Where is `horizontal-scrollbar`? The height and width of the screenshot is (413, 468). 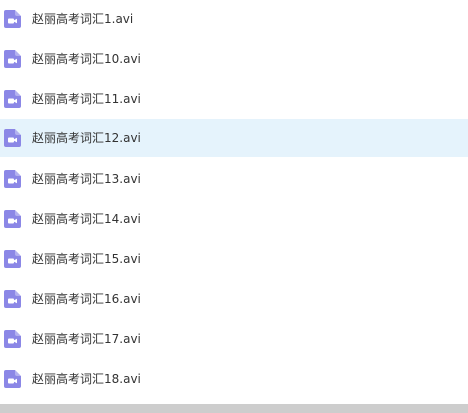 horizontal-scrollbar is located at coordinates (234, 408).